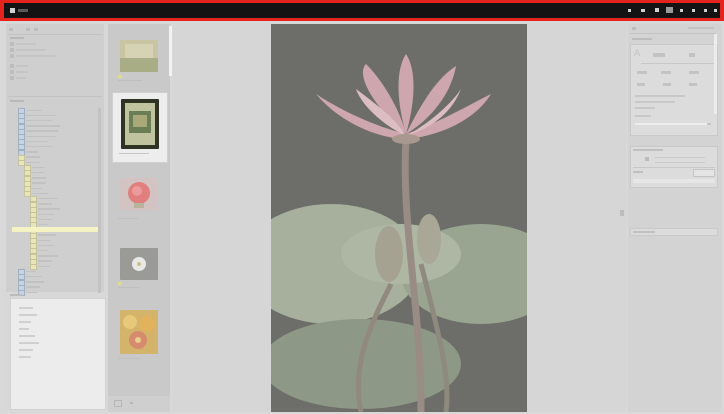 This screenshot has width=724, height=414. Describe the element at coordinates (643, 10) in the screenshot. I see `grid-icon` at that location.